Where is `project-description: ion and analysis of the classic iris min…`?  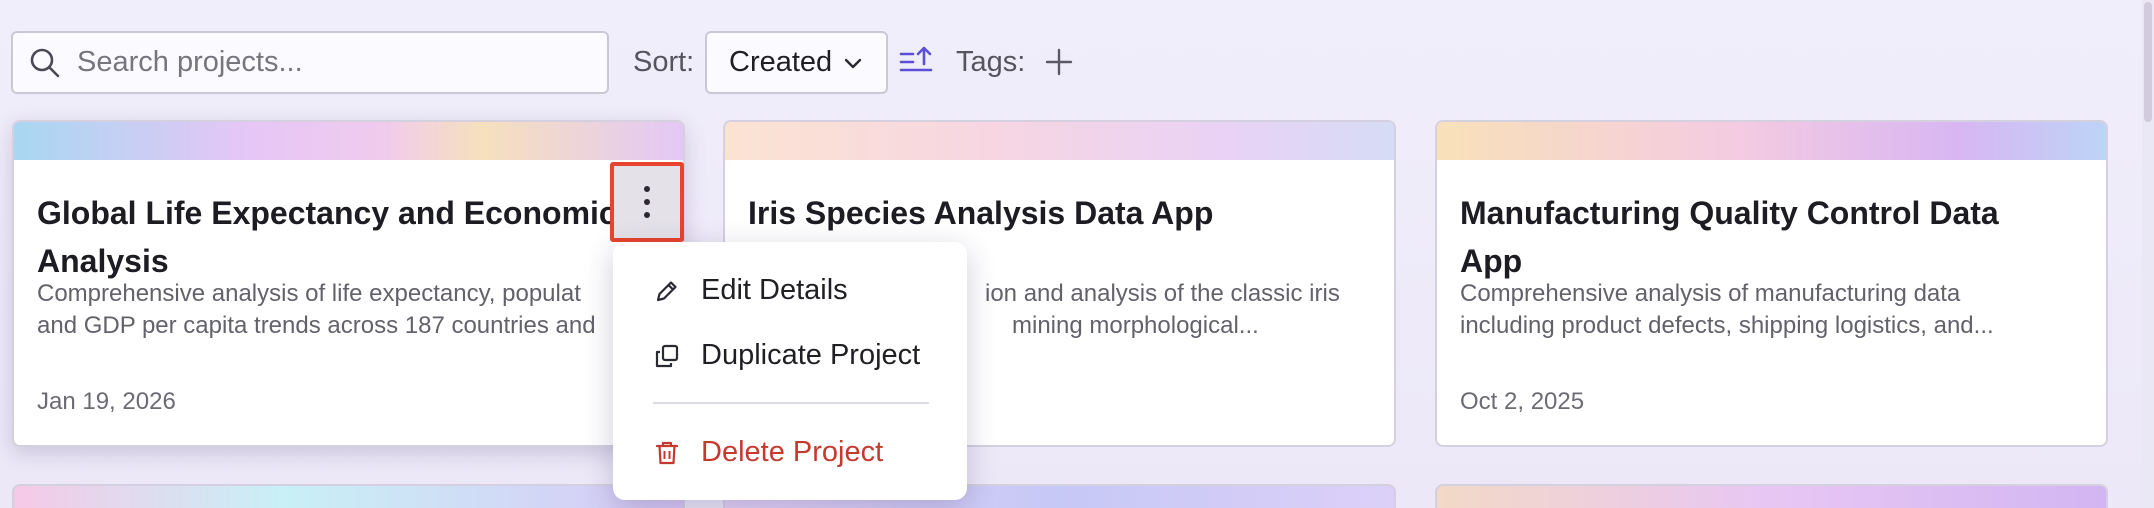 project-description: ion and analysis of the classic iris min… is located at coordinates (1184, 310).